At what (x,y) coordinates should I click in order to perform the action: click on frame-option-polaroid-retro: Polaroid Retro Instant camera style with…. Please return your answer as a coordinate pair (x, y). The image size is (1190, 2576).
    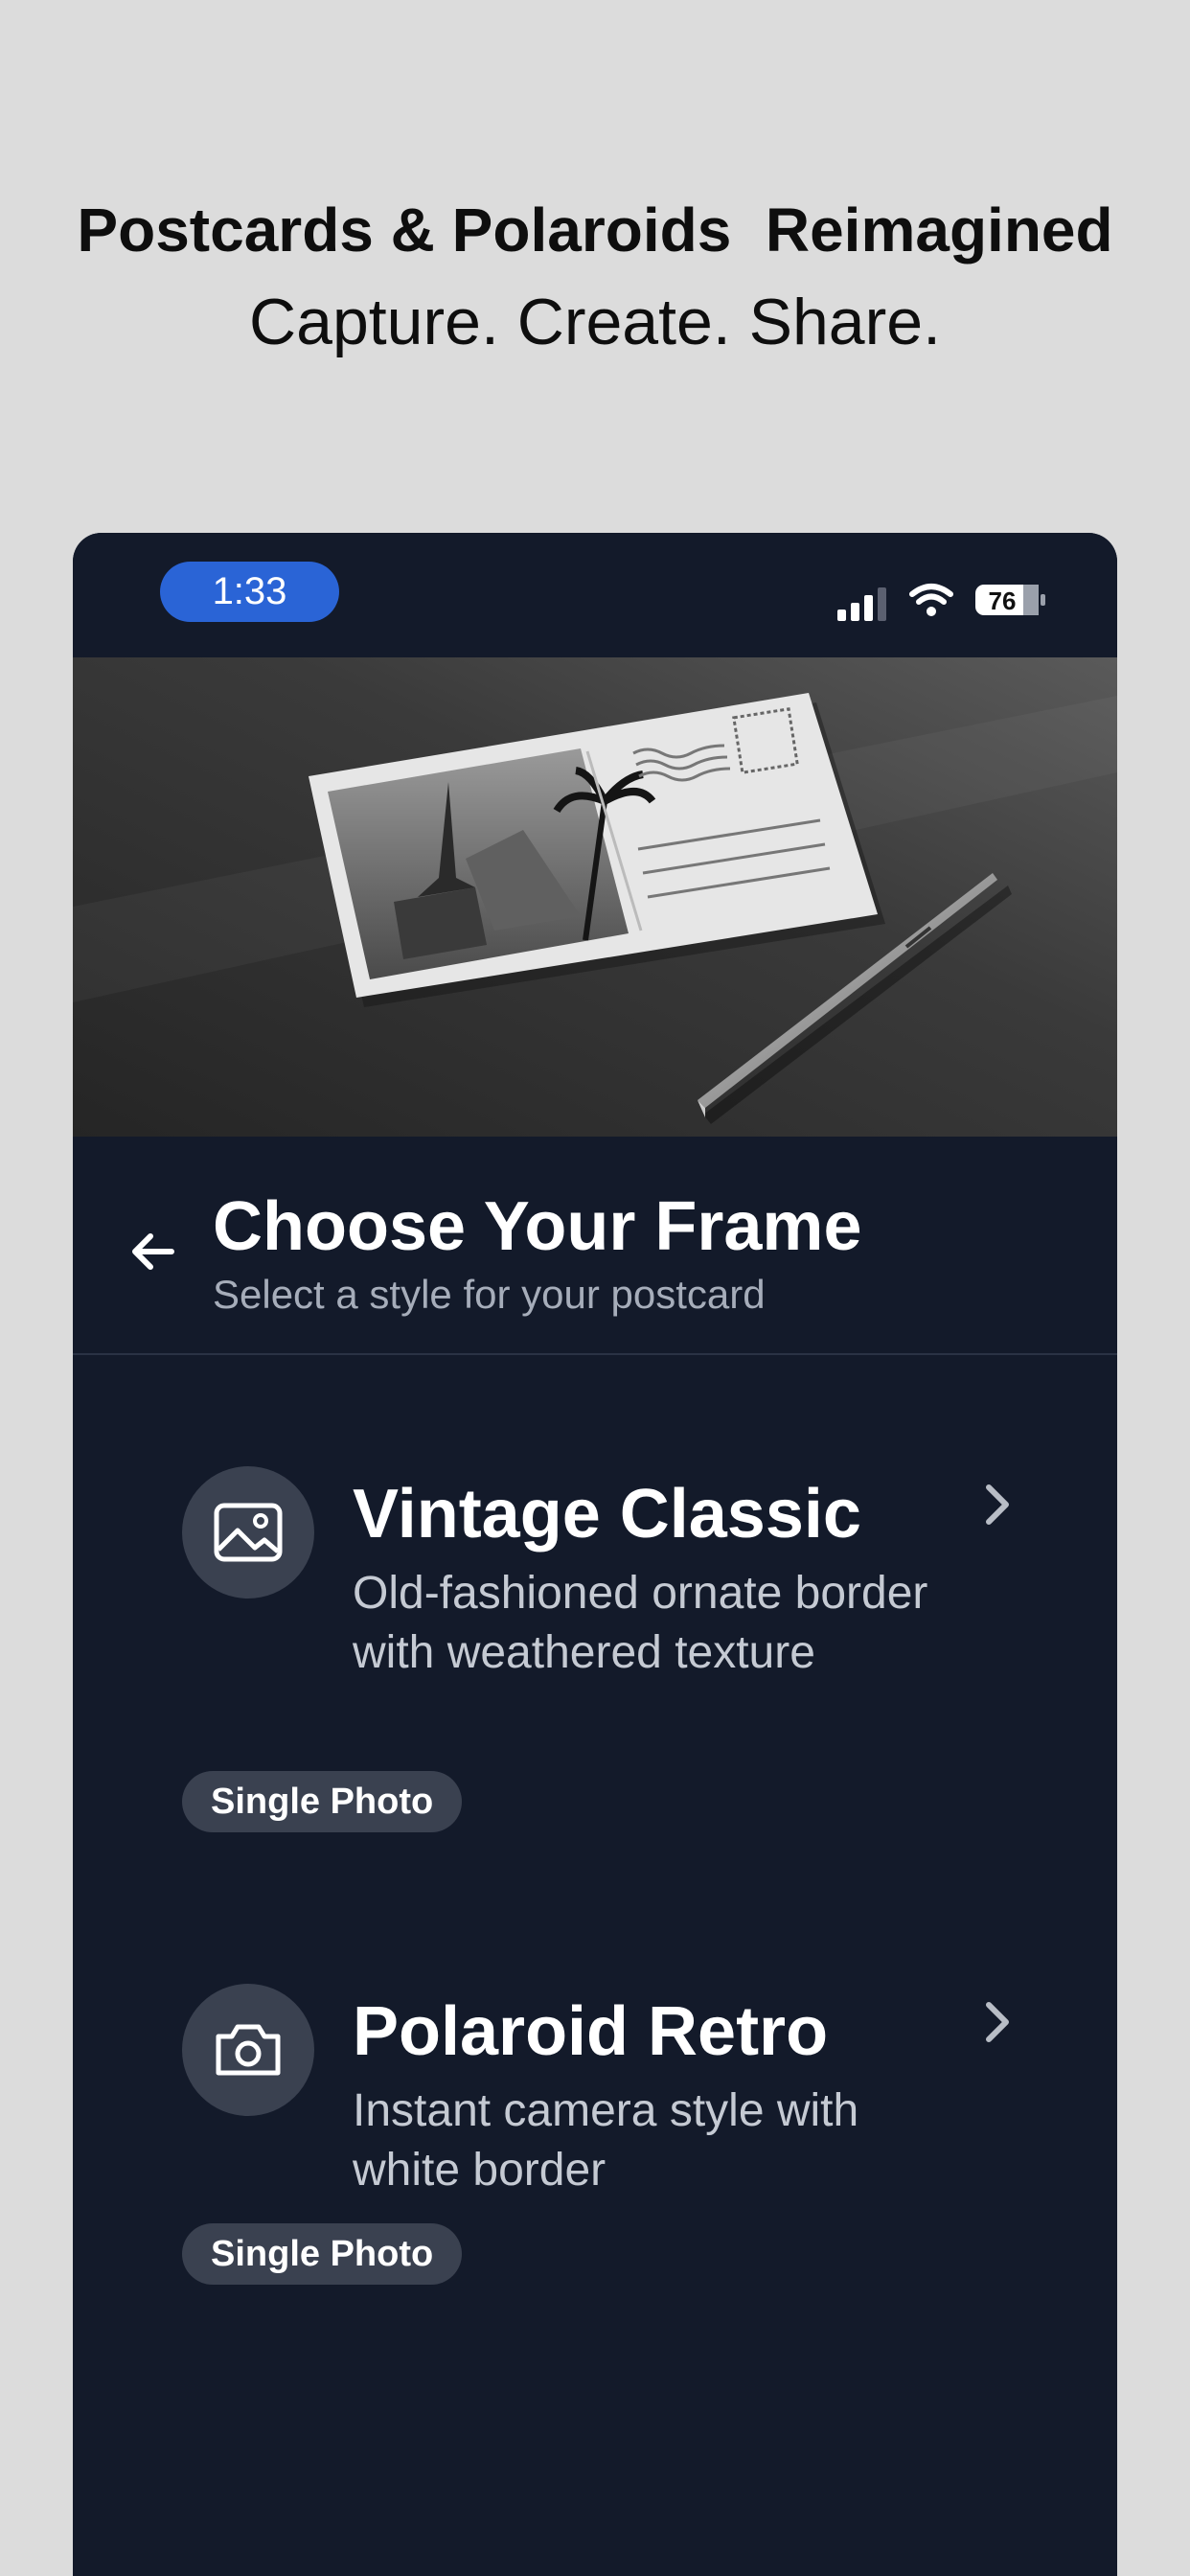
    Looking at the image, I should click on (613, 2142).